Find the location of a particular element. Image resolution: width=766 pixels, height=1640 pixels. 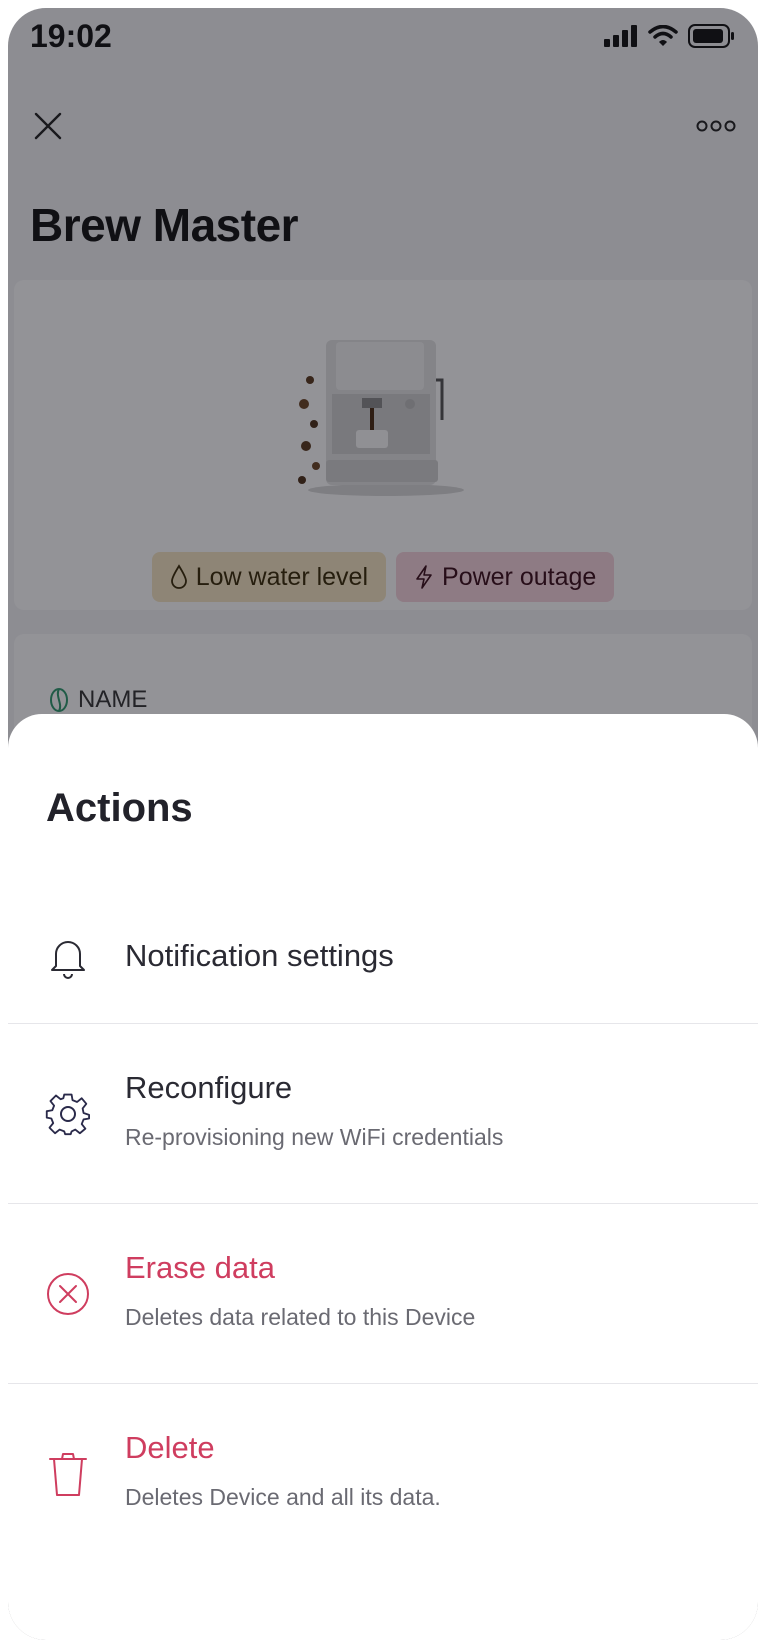

action-subtitle: Deletes Device and all its data. is located at coordinates (283, 1497).